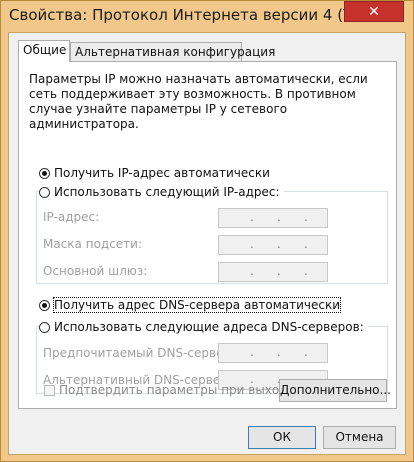 The image size is (414, 462). Describe the element at coordinates (139, 353) in the screenshot. I see `preferred-dns-label: Предпочитаемый DNS-сервер:` at that location.